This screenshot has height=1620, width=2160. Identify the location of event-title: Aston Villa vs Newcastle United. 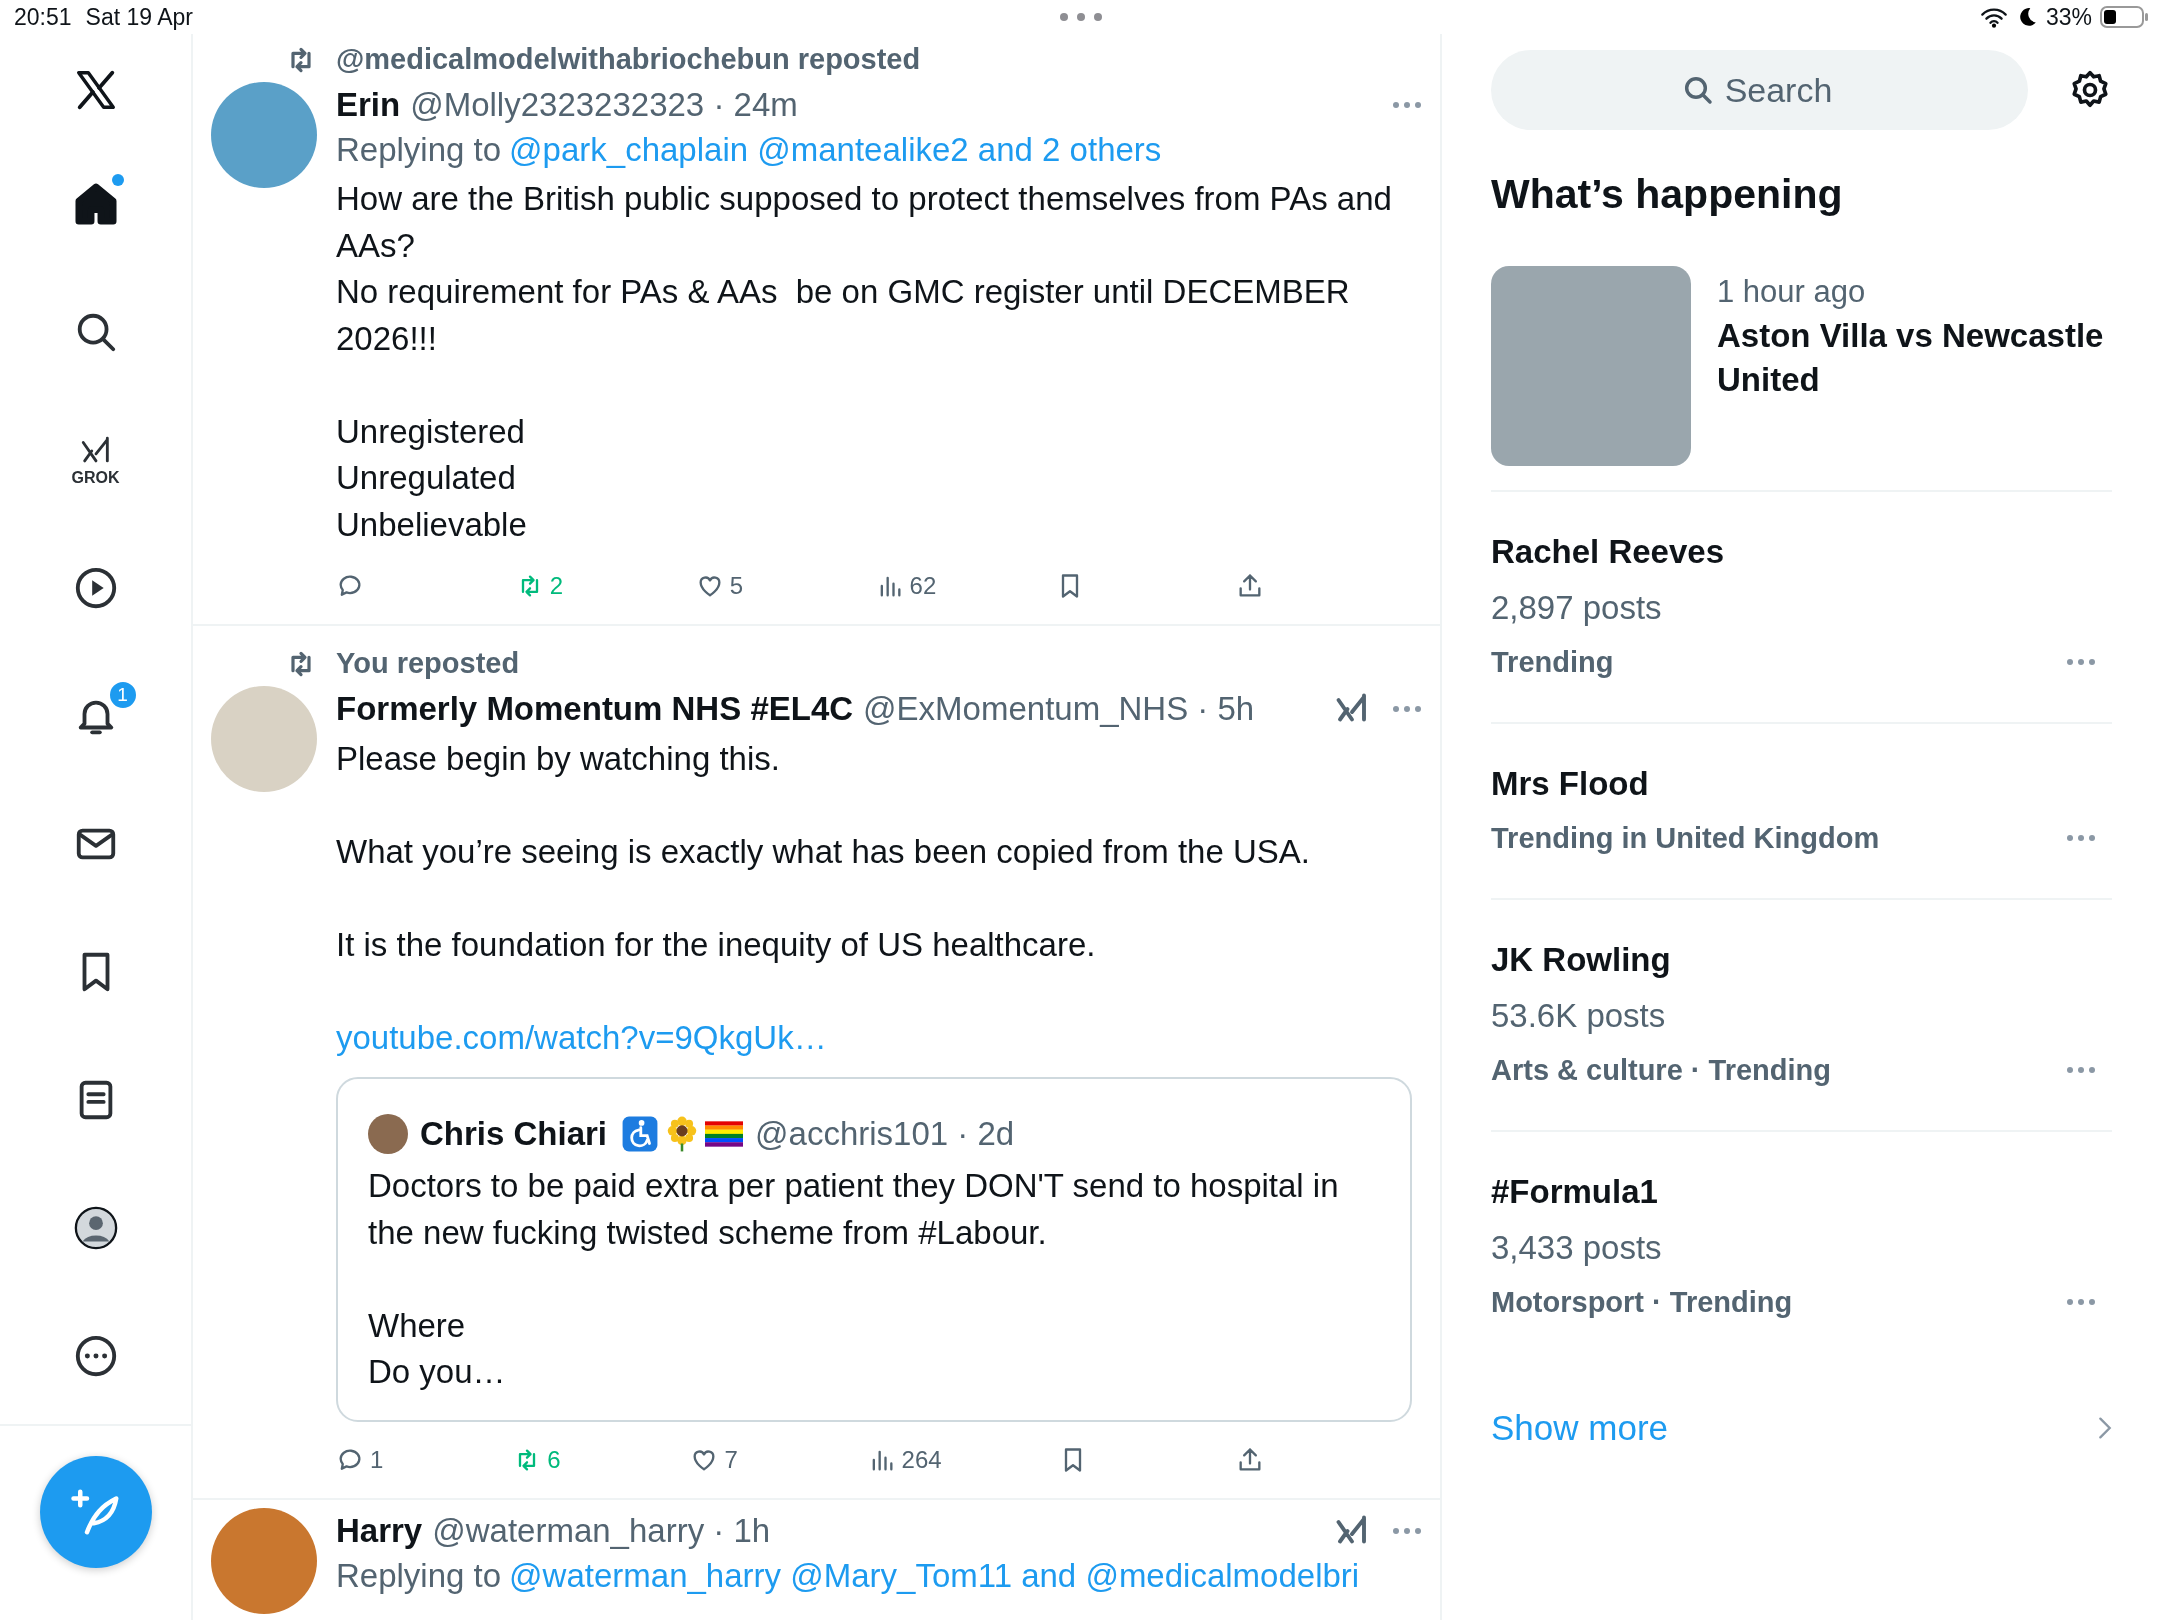
(1914, 357).